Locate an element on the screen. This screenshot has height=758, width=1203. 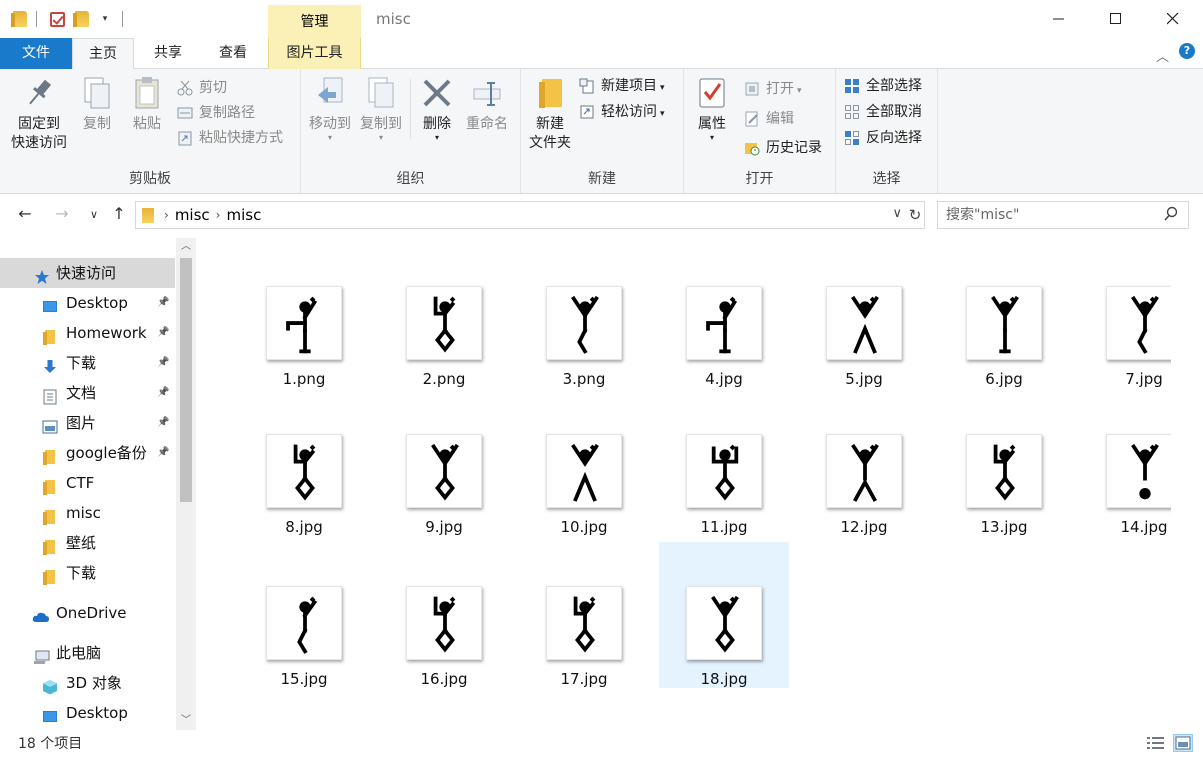
close-button is located at coordinates (1173, 19).